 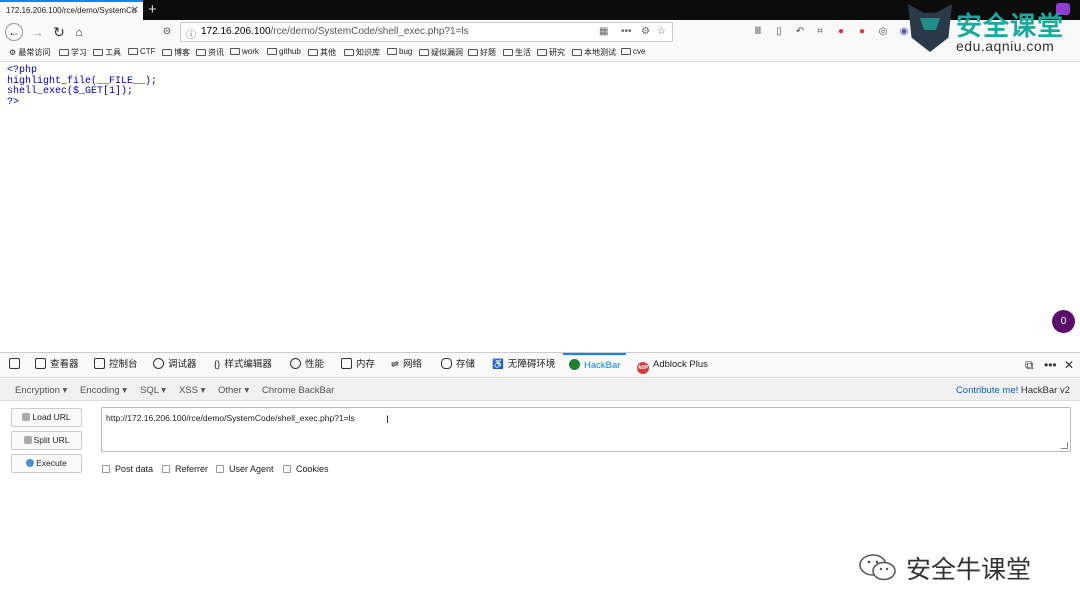 What do you see at coordinates (103, 390) in the screenshot?
I see `menu-encoding: Encoding ▾` at bounding box center [103, 390].